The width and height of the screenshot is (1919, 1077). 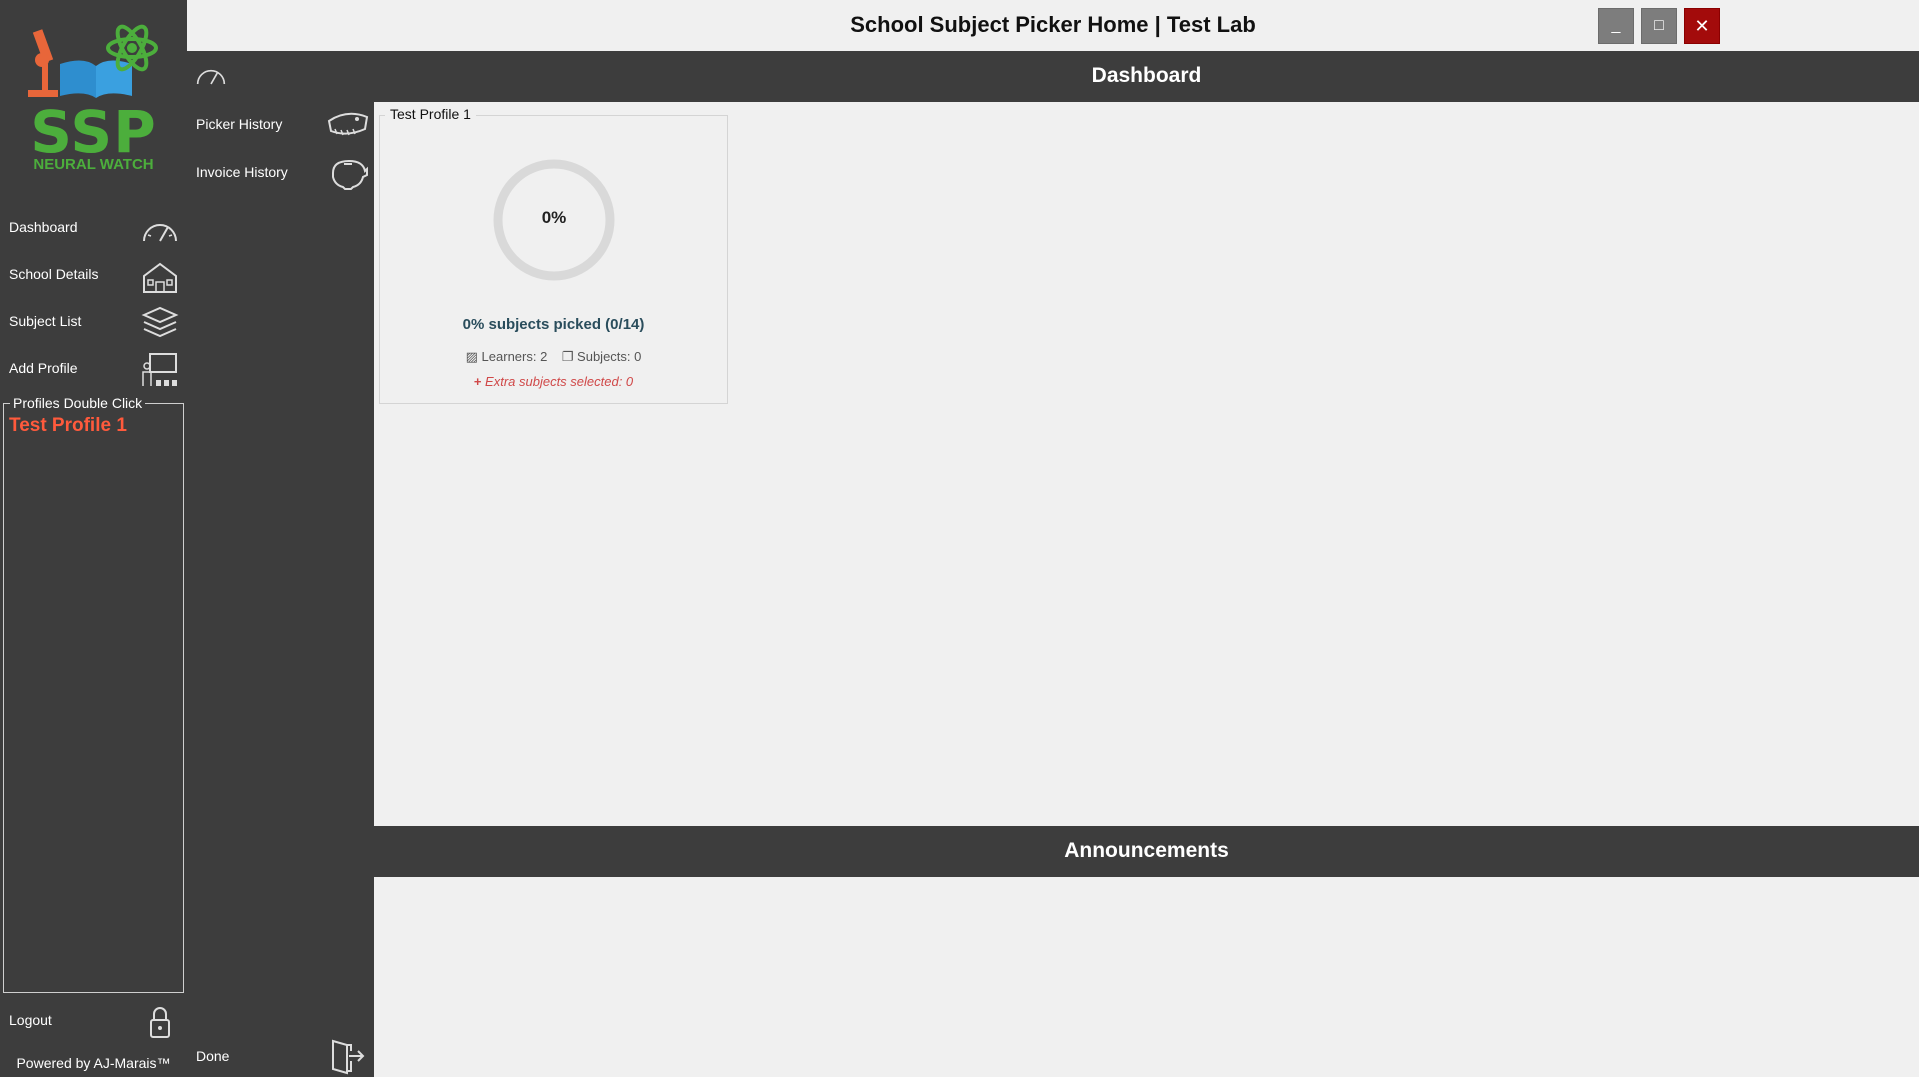 What do you see at coordinates (93, 1063) in the screenshot?
I see `powered-by-label: Powered by AJ-Marais™` at bounding box center [93, 1063].